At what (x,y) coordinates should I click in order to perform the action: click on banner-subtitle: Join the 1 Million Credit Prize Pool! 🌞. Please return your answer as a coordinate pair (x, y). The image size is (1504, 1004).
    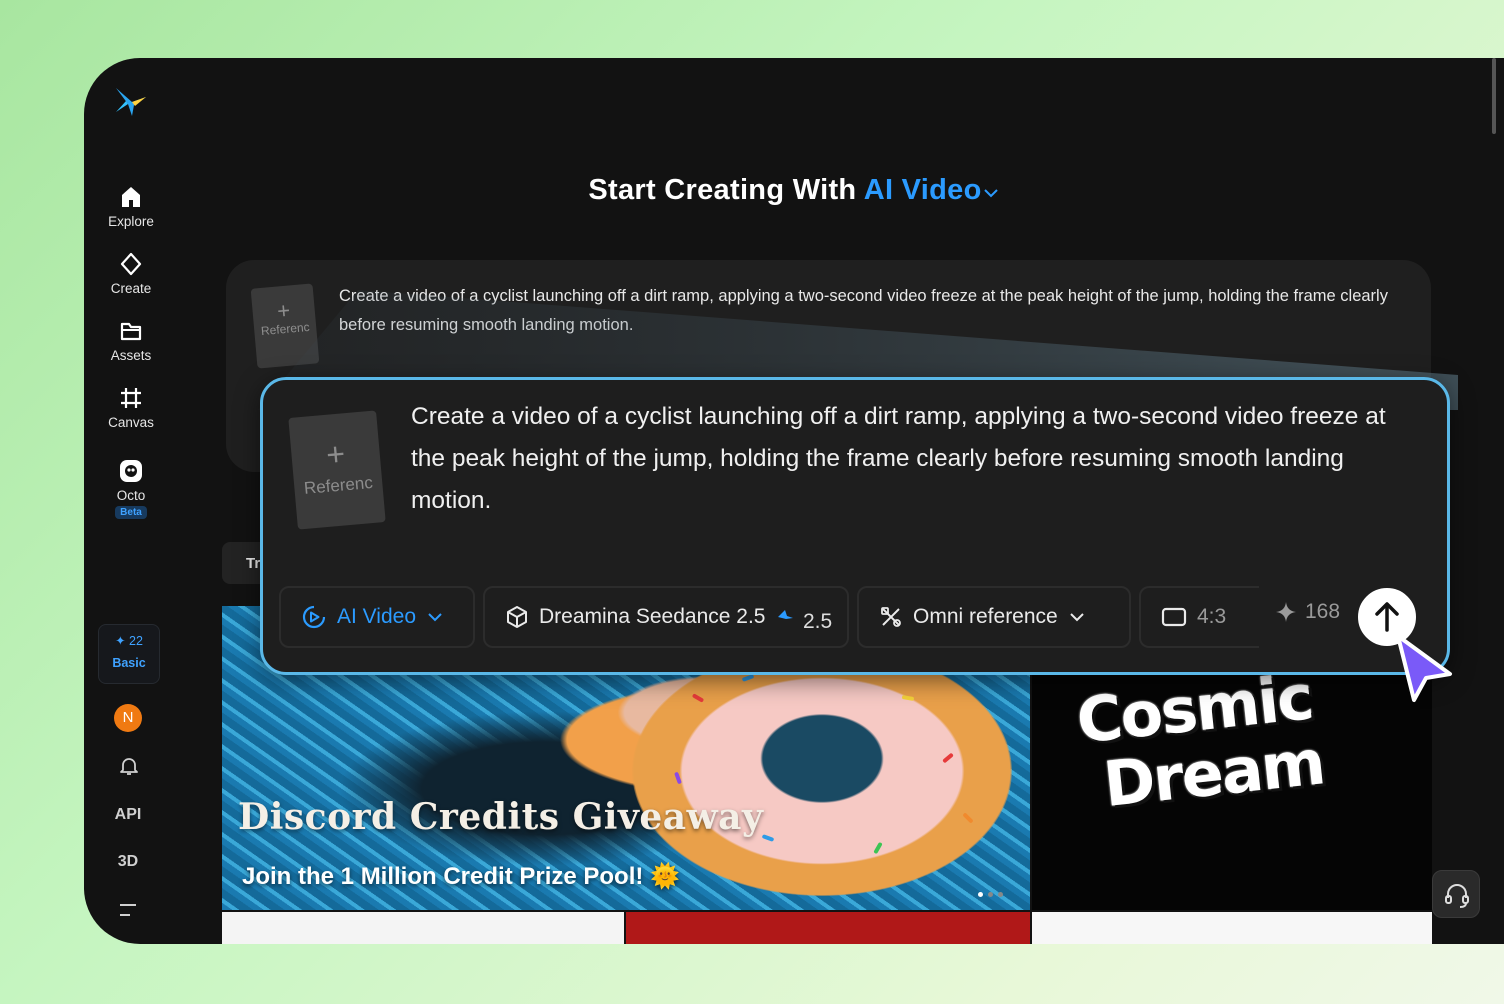
    Looking at the image, I should click on (461, 876).